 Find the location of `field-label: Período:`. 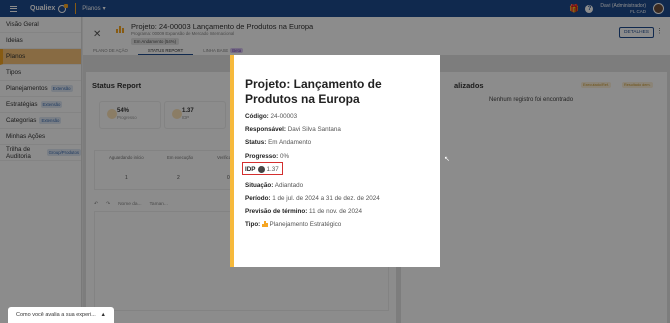

field-label: Período: is located at coordinates (258, 198).